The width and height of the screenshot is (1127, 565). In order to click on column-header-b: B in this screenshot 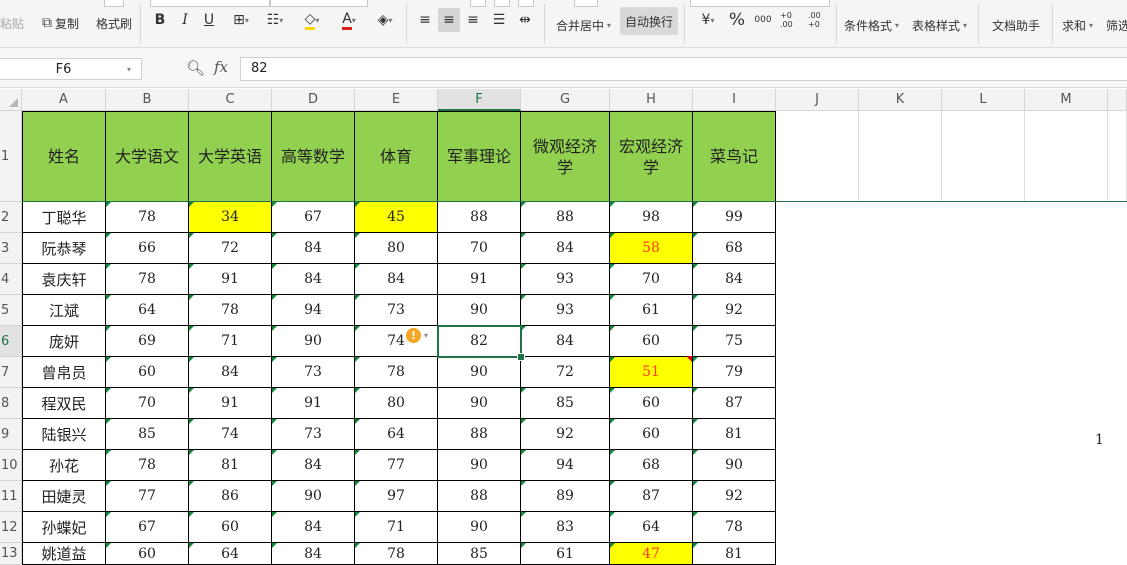, I will do `click(147, 100)`.